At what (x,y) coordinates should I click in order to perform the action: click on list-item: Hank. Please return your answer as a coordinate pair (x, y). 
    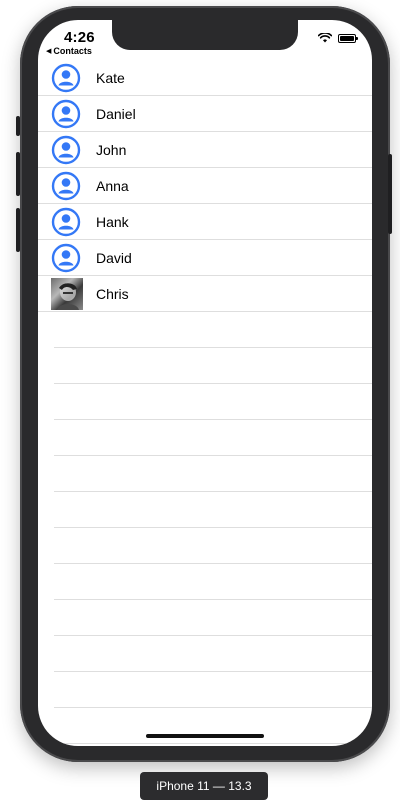
    Looking at the image, I should click on (205, 222).